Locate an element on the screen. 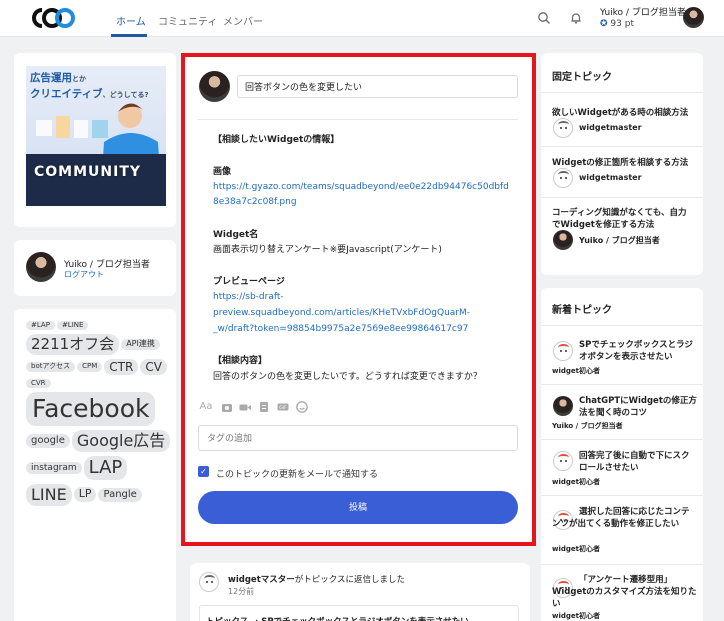 This screenshot has width=724, height=621. banner-community-text: COMMUNITY is located at coordinates (88, 172).